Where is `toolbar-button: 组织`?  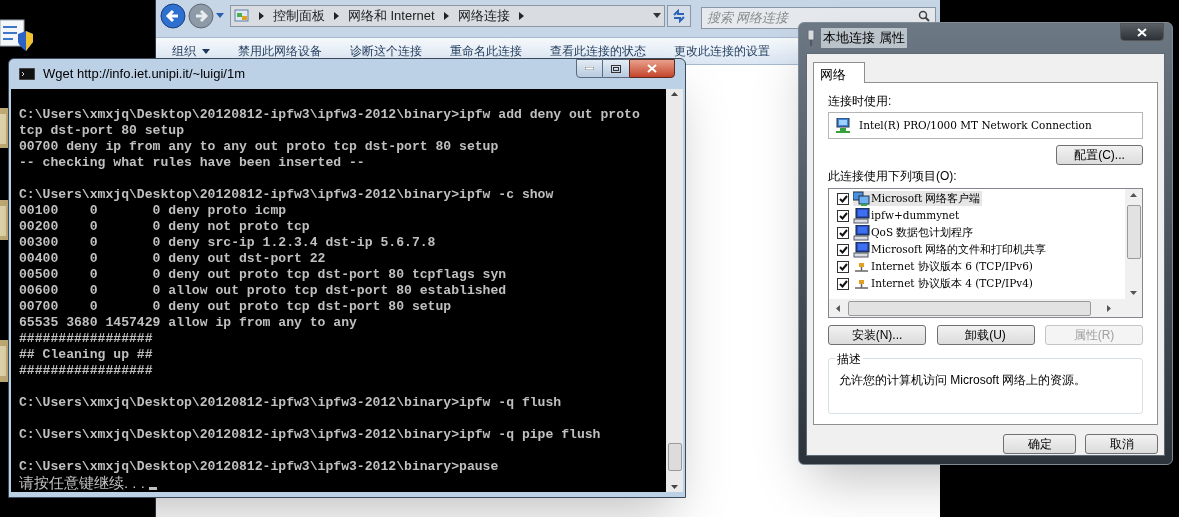 toolbar-button: 组织 is located at coordinates (191, 51).